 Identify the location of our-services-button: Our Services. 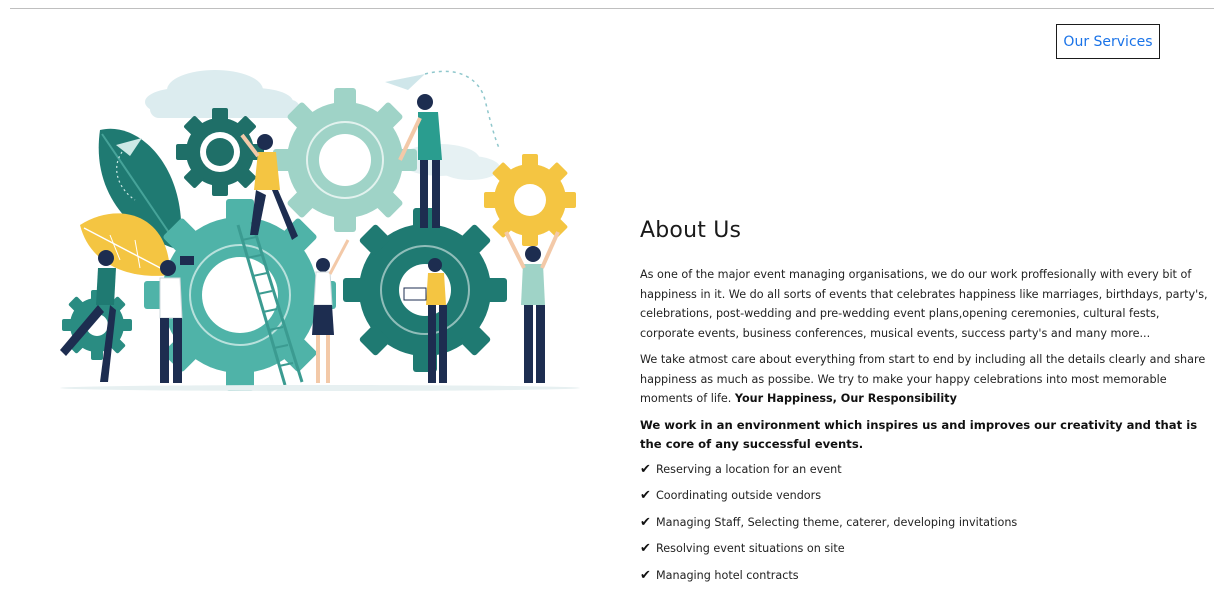
(1108, 41).